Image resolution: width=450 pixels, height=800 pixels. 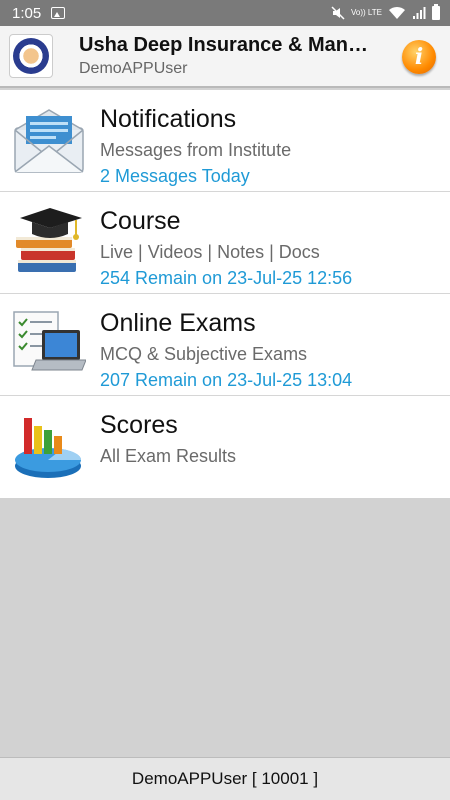 I want to click on footer-user-label: DemoAPPUser [ 10001 ], so click(x=225, y=778).